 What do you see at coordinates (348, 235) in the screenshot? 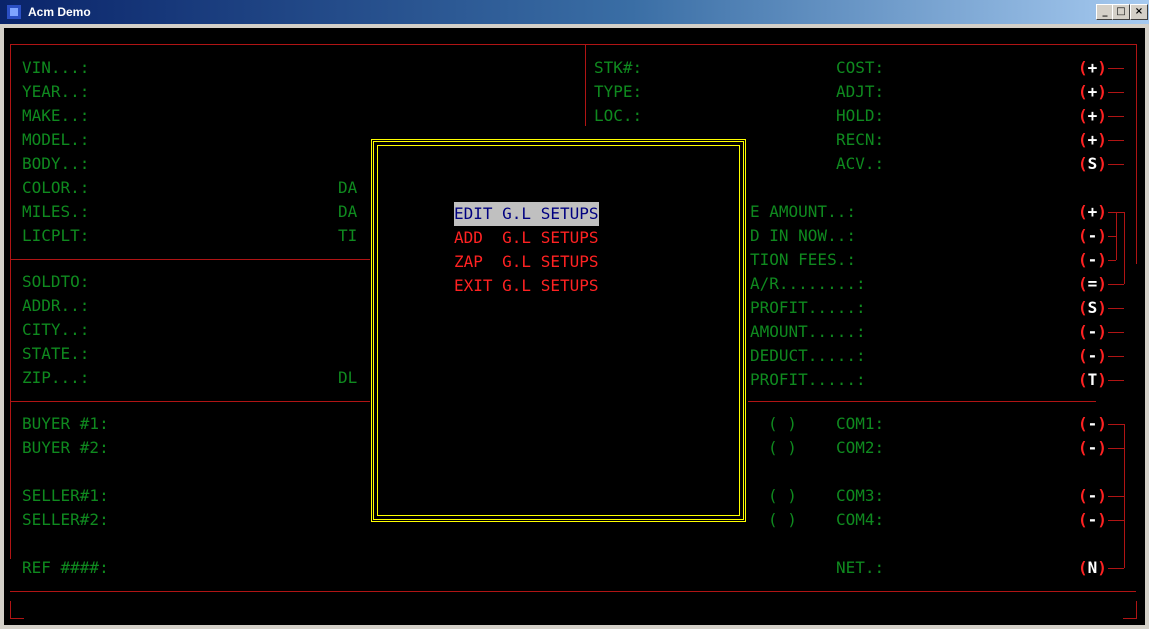
I see `ti-label: TI` at bounding box center [348, 235].